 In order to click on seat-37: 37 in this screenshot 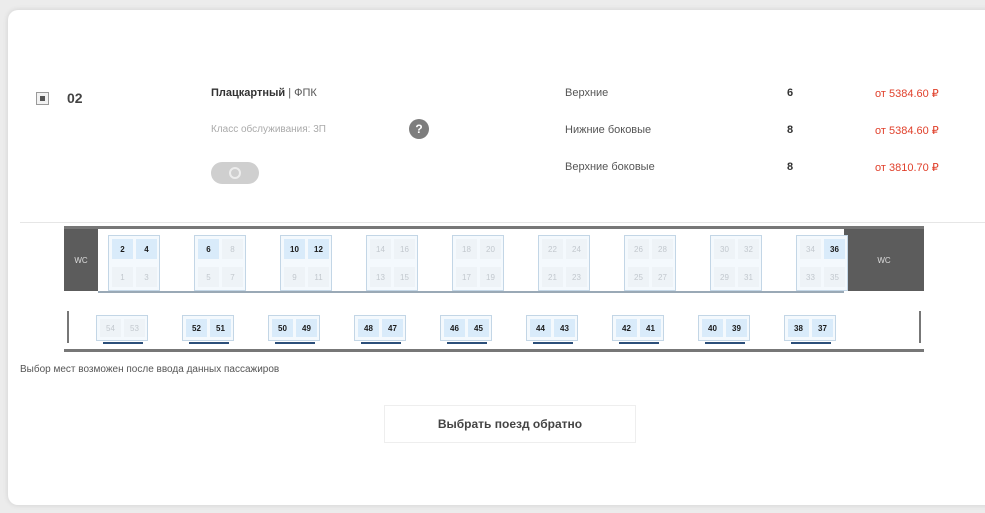, I will do `click(822, 328)`.